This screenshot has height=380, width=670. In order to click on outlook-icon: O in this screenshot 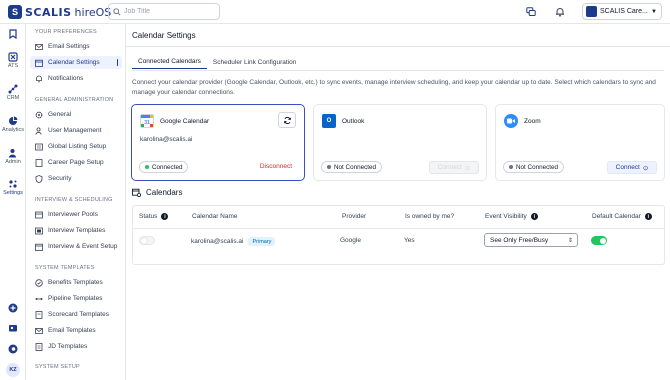, I will do `click(329, 121)`.